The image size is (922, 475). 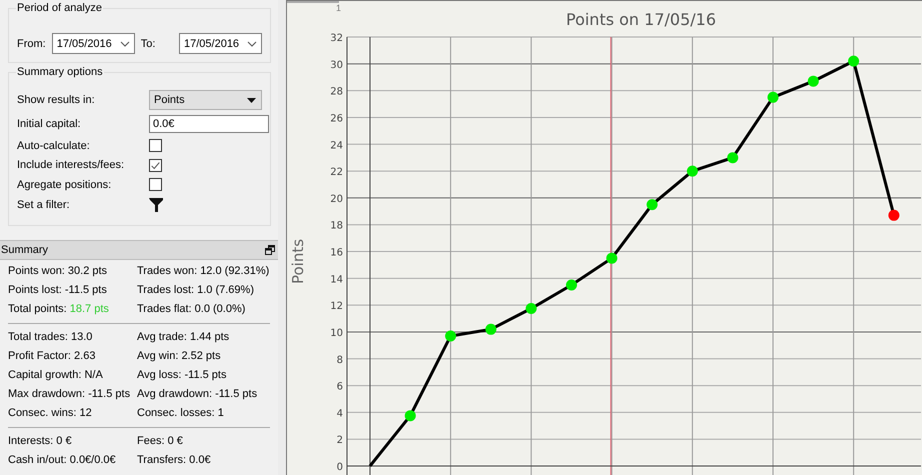 I want to click on tick-label: 8, so click(x=339, y=360).